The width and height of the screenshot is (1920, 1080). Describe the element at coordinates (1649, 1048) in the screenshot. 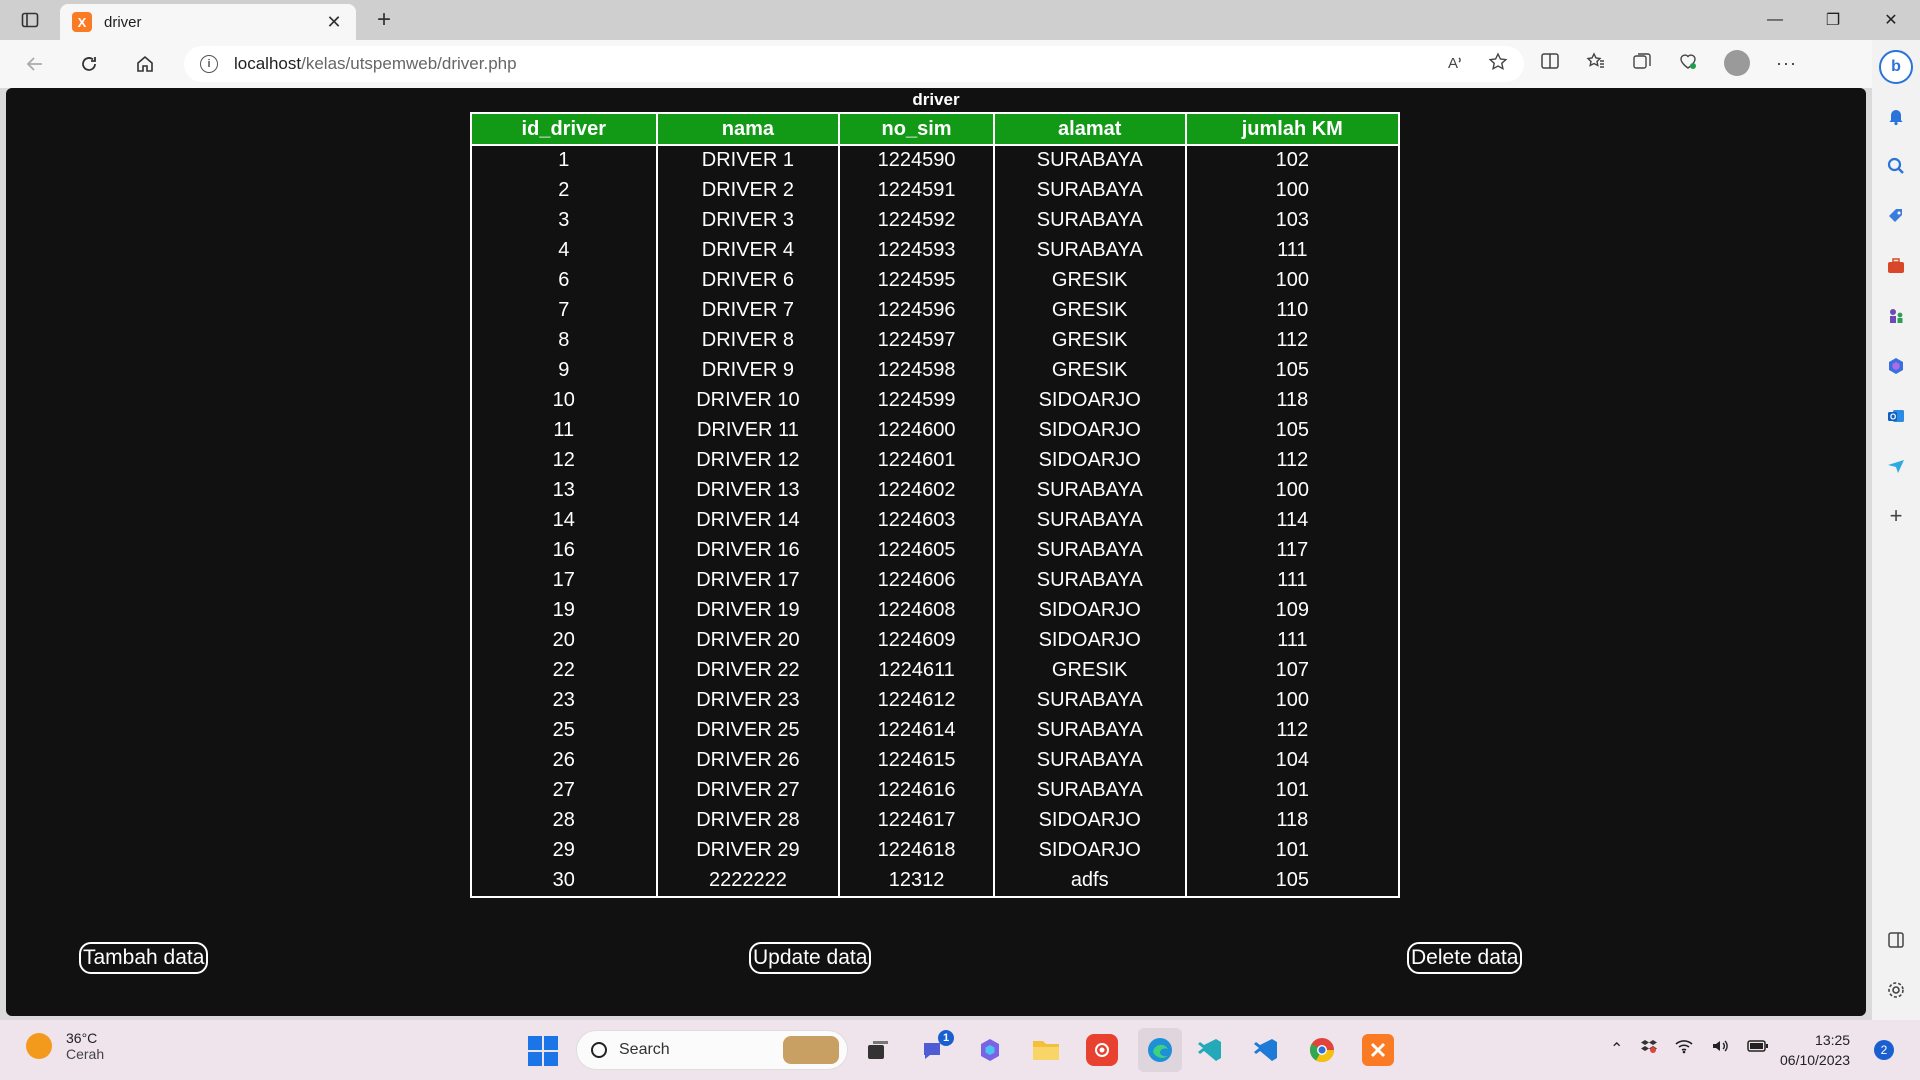

I see `dropbox-tray-icon` at that location.